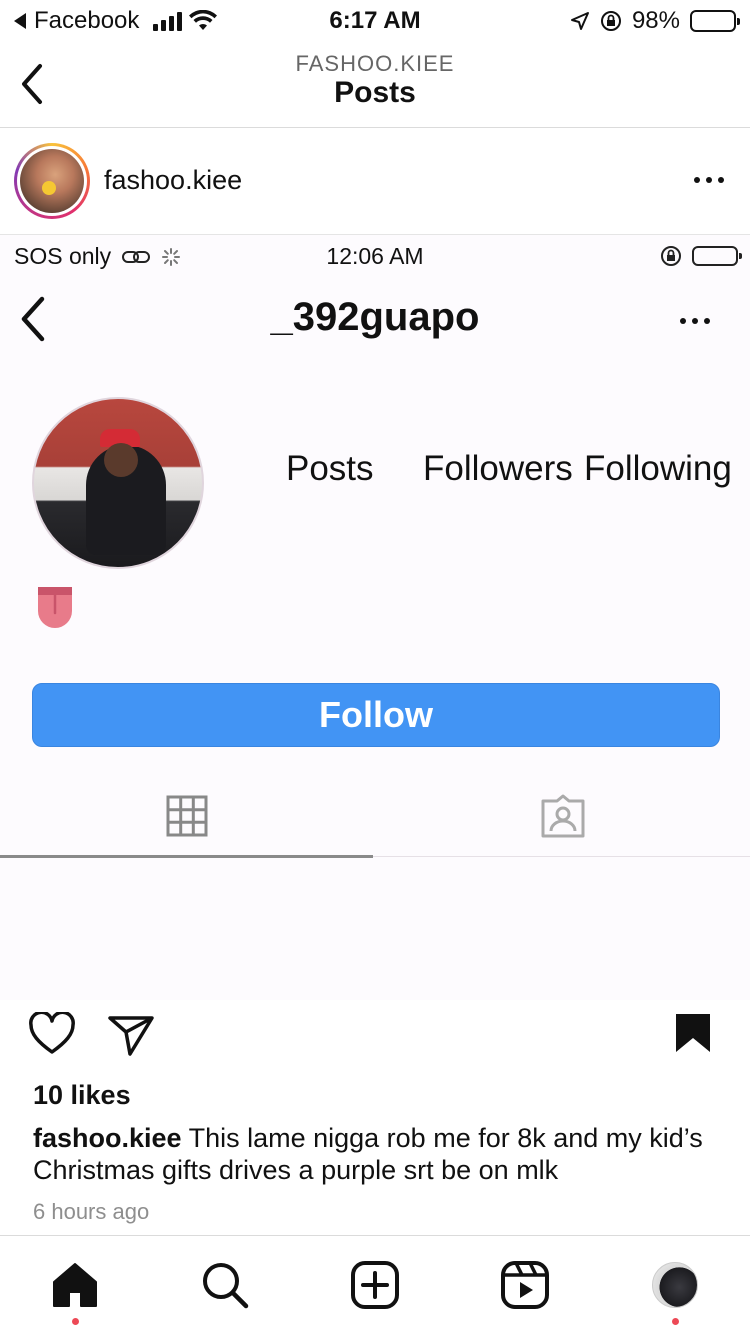 Image resolution: width=750 pixels, height=1334 pixels. Describe the element at coordinates (675, 1321) in the screenshot. I see `profile-notification-dot` at that location.